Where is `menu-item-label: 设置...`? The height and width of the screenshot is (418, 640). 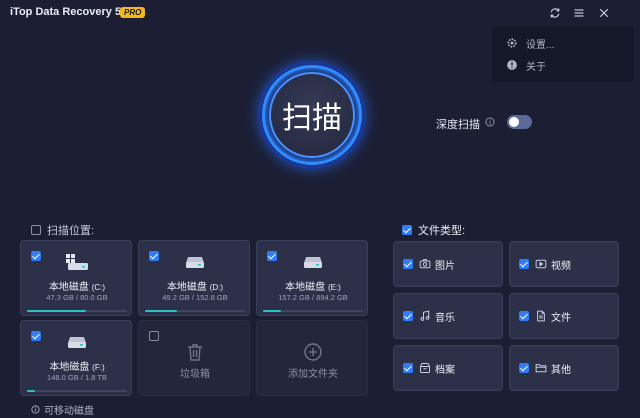 menu-item-label: 设置... is located at coordinates (540, 45).